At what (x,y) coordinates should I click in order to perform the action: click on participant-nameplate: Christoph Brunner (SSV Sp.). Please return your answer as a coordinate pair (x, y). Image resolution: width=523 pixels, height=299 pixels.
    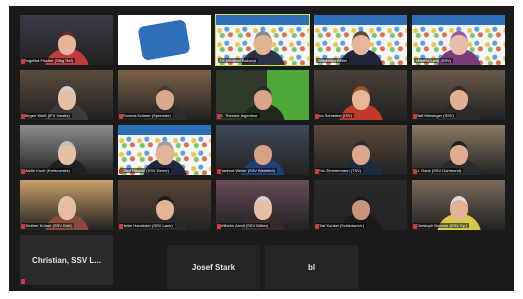
    Looking at the image, I should click on (442, 225).